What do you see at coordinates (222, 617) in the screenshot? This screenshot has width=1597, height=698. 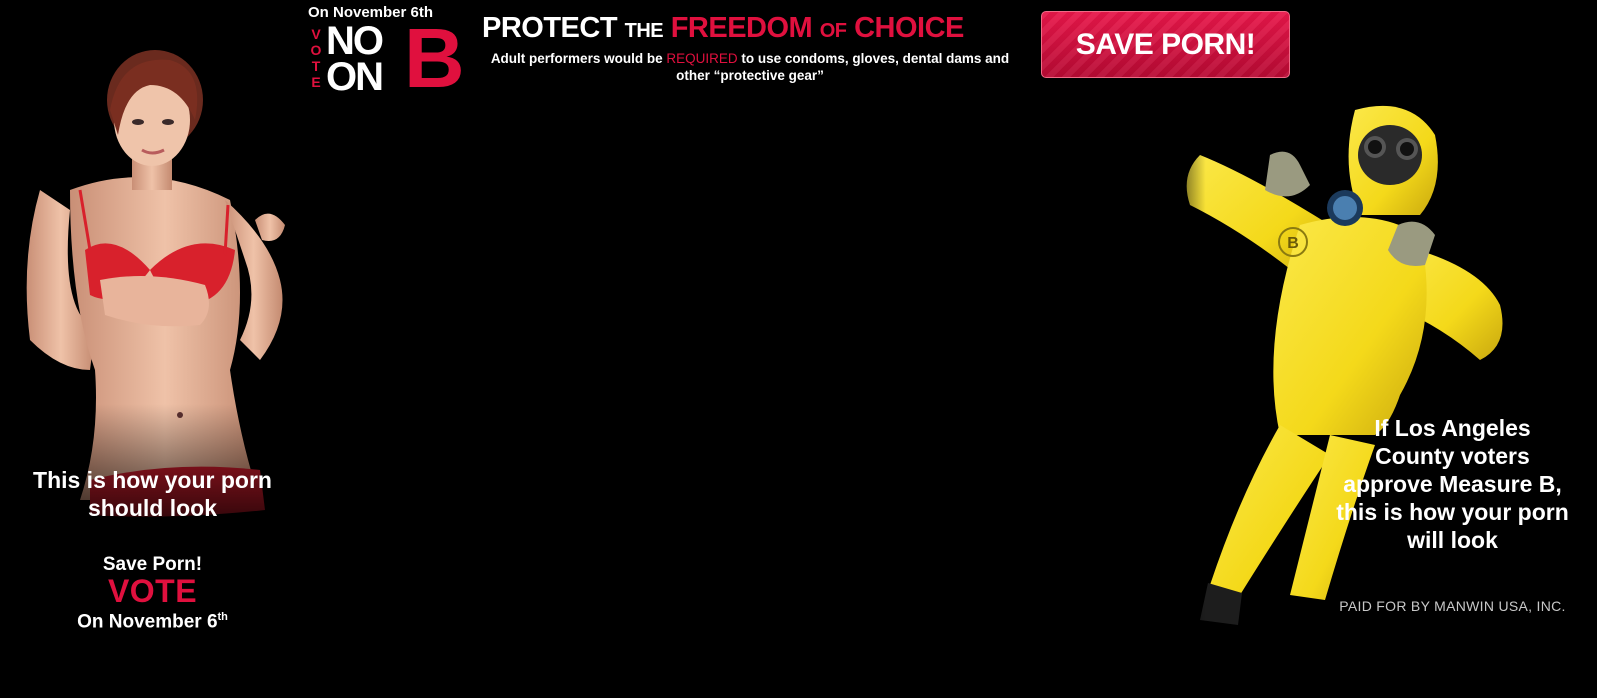 I see `left-date-suffix: th` at bounding box center [222, 617].